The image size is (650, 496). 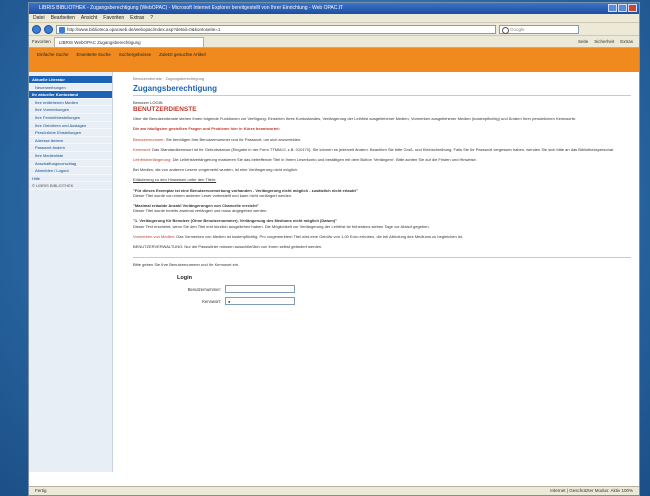 I want to click on password-label: Kennwort:, so click(x=211, y=301).